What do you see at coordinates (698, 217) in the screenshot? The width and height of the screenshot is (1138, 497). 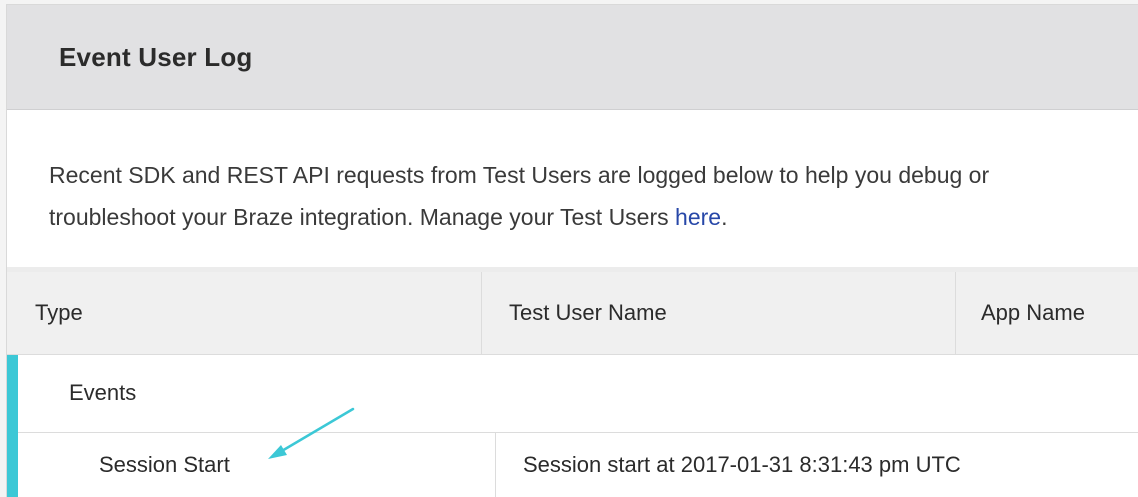 I see `manage-test-users-link: here` at bounding box center [698, 217].